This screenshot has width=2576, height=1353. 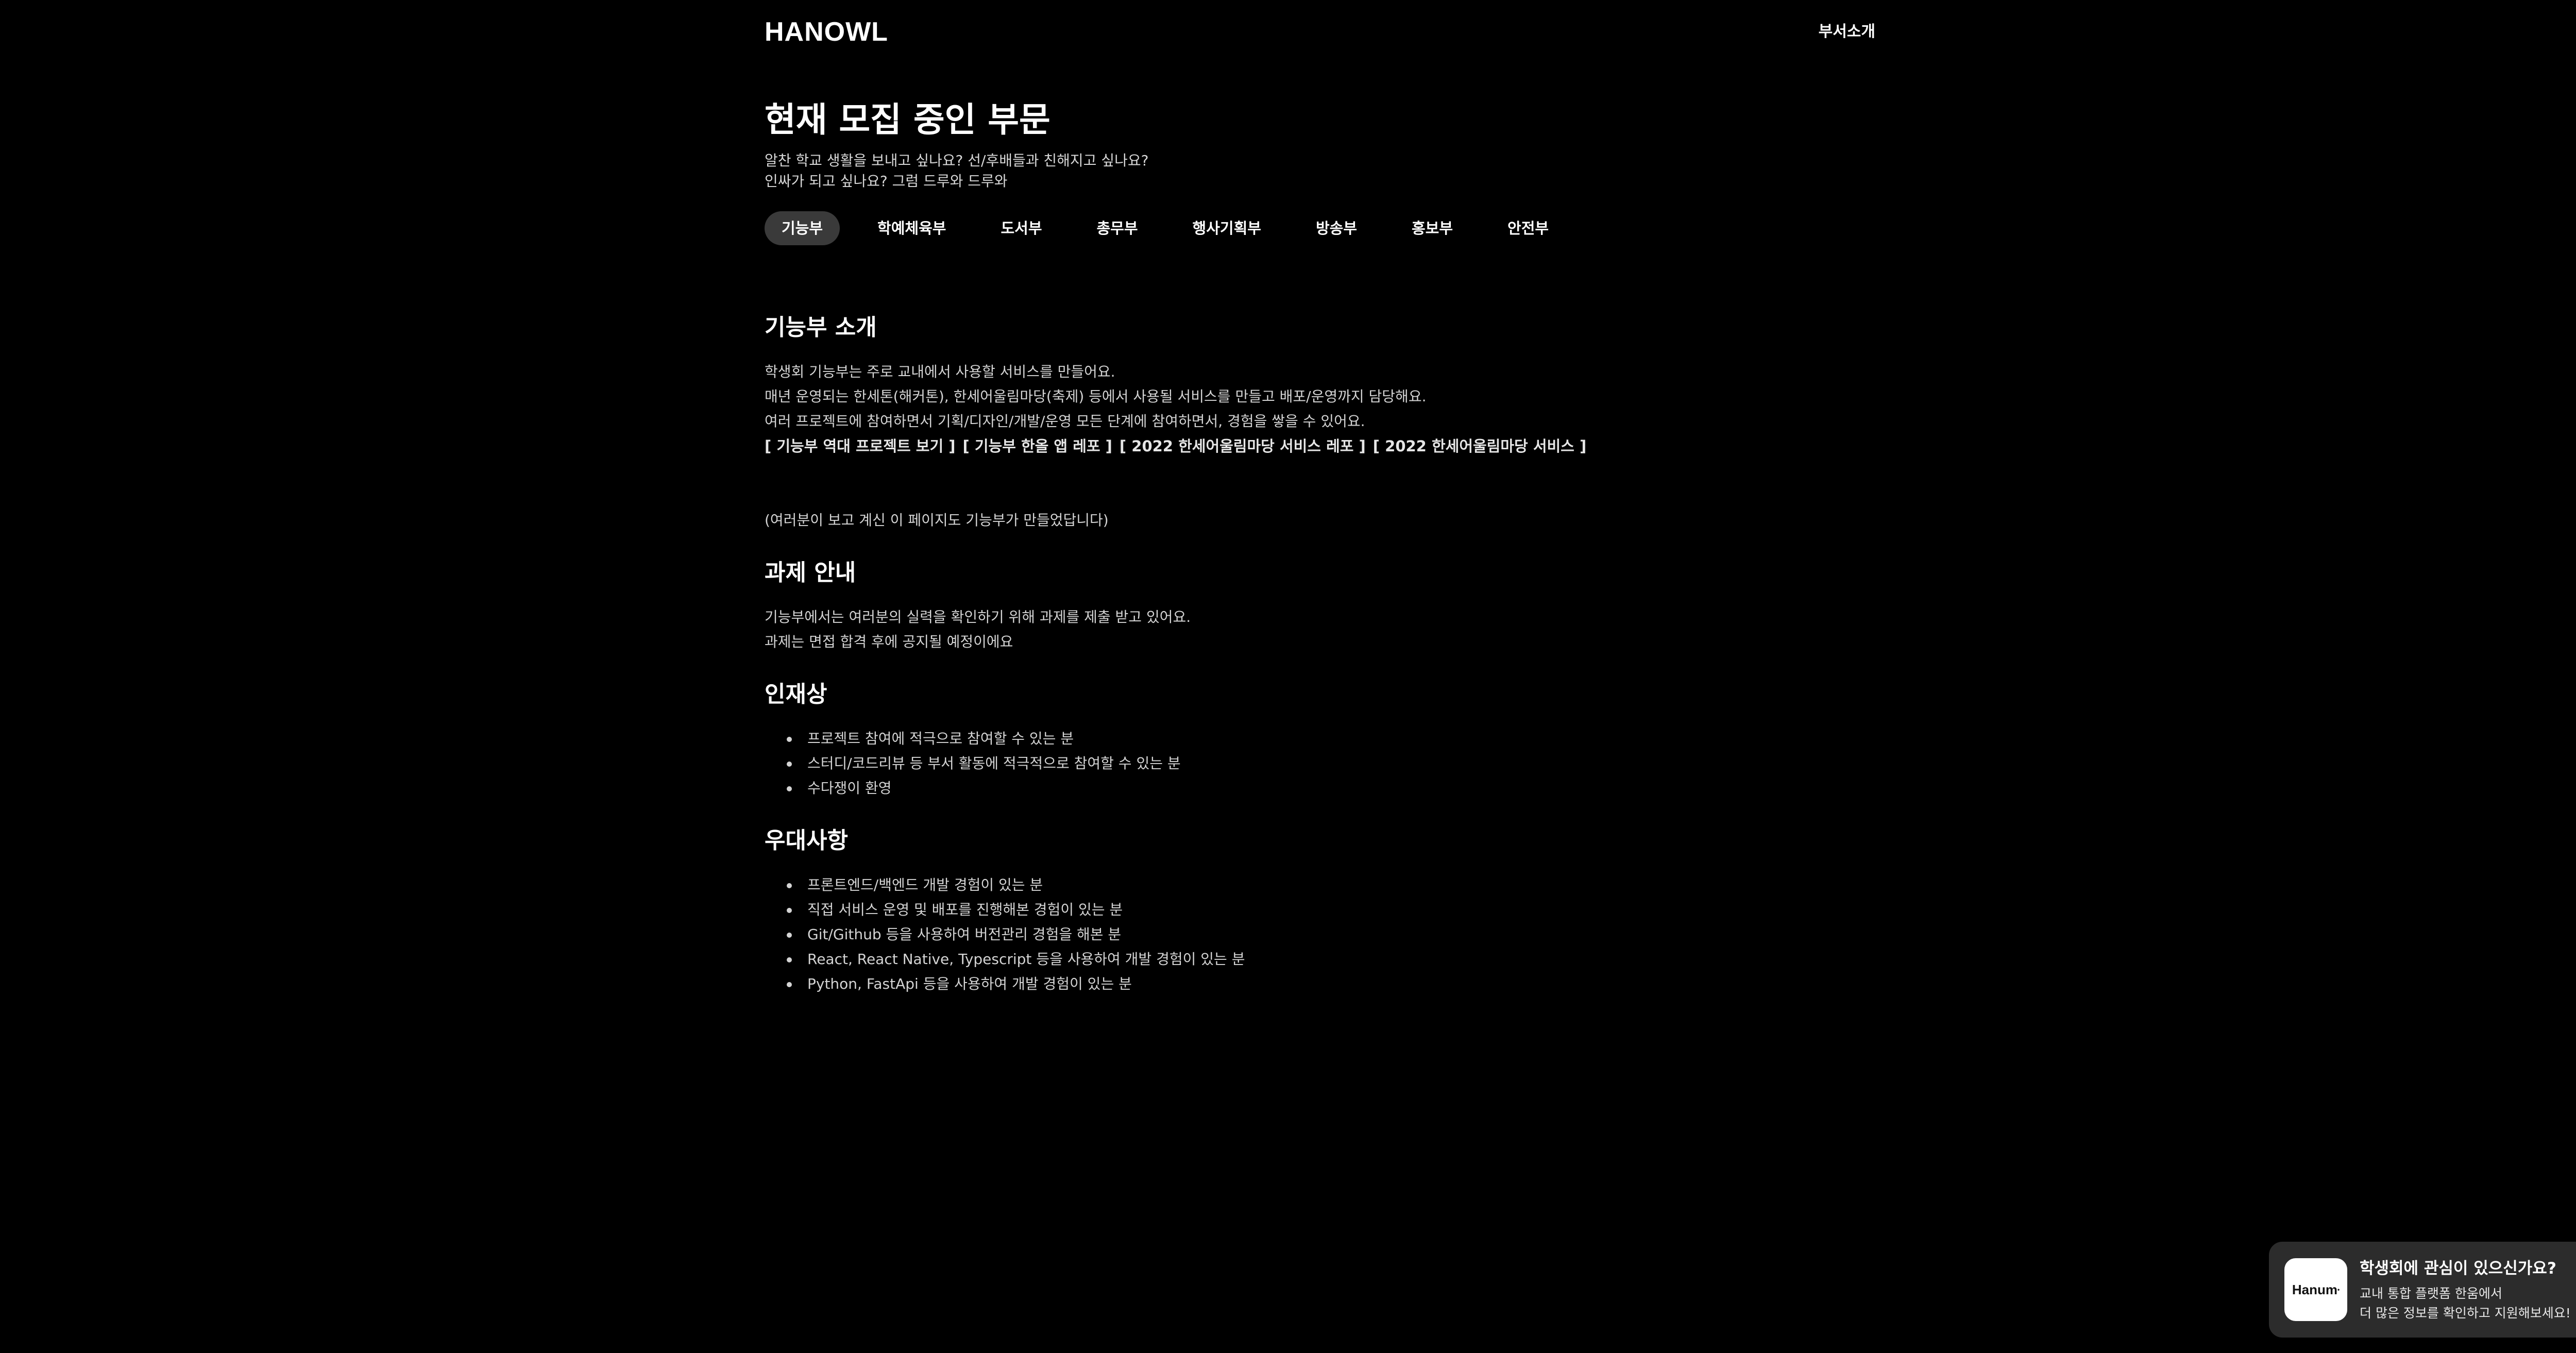 What do you see at coordinates (886, 181) in the screenshot?
I see `subtitle-line: 인싸가 되고 싶나요? 그럼 드루와 드루와` at bounding box center [886, 181].